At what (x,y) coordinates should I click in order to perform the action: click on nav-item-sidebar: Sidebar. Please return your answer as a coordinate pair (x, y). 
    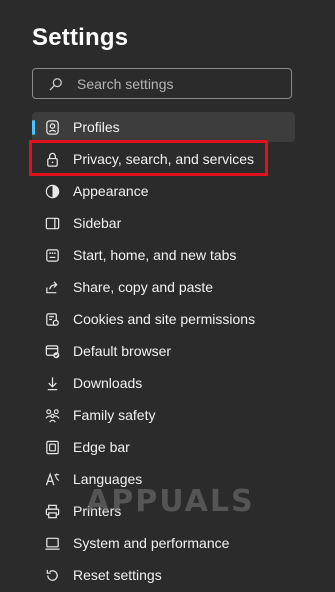
    Looking at the image, I should click on (163, 223).